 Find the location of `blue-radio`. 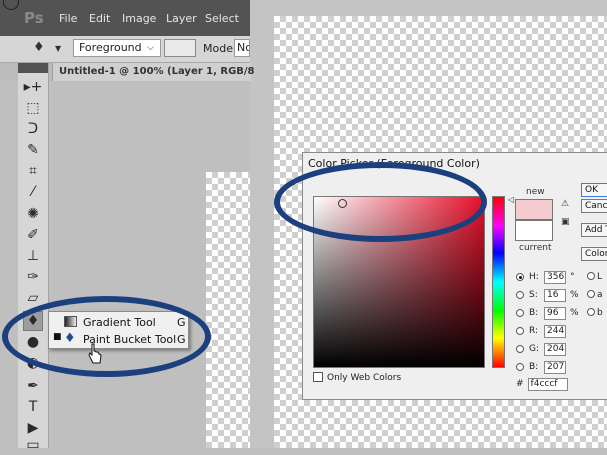

blue-radio is located at coordinates (520, 367).